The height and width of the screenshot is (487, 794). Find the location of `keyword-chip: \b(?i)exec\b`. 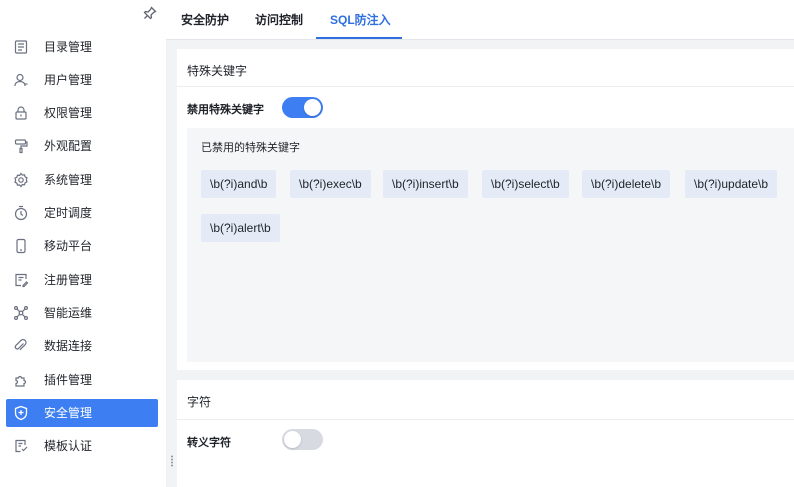

keyword-chip: \b(?i)exec\b is located at coordinates (330, 184).